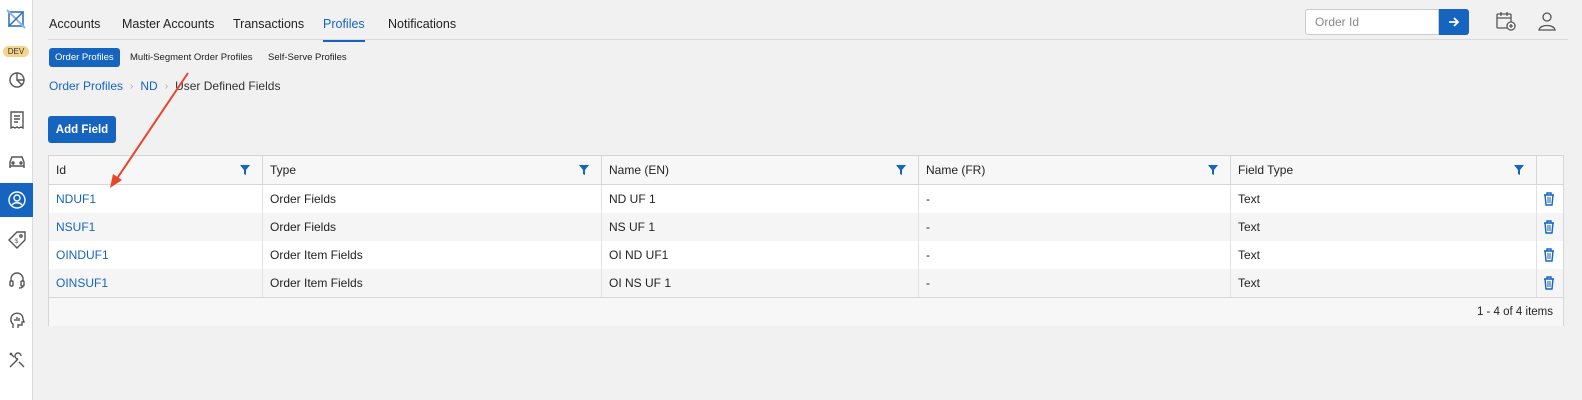 The height and width of the screenshot is (400, 1582). I want to click on sidebar-item-profiles, so click(16, 200).